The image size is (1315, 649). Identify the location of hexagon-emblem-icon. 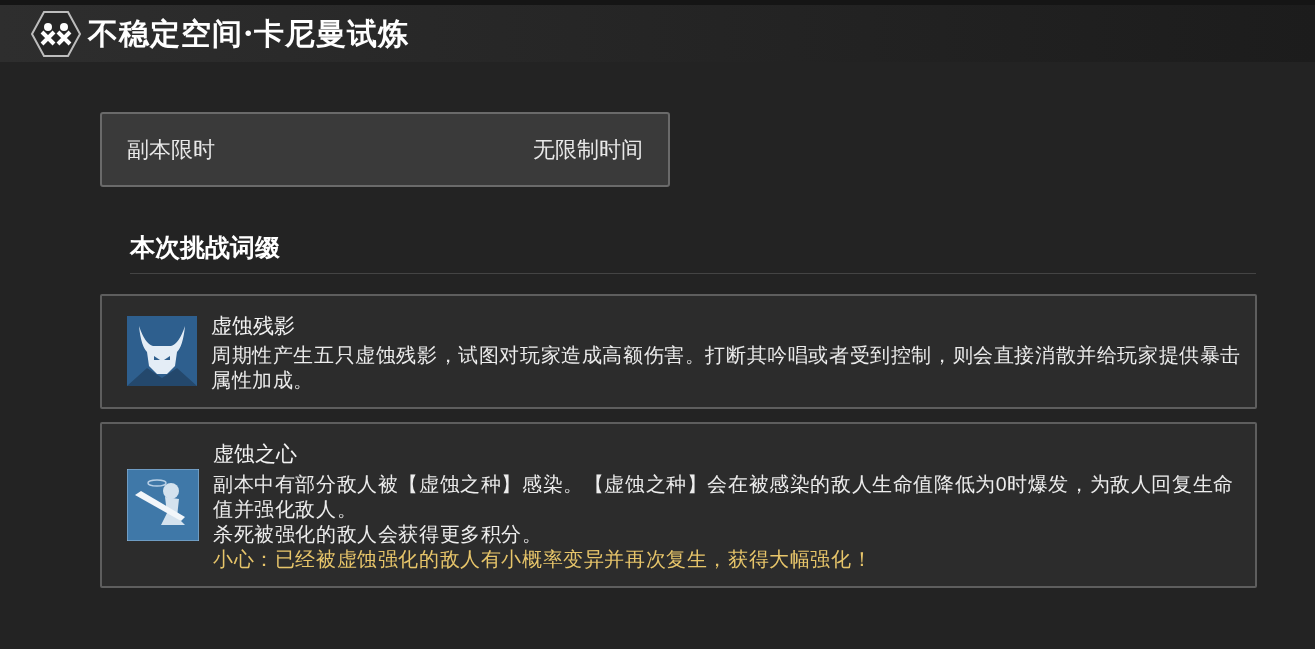
(56, 33).